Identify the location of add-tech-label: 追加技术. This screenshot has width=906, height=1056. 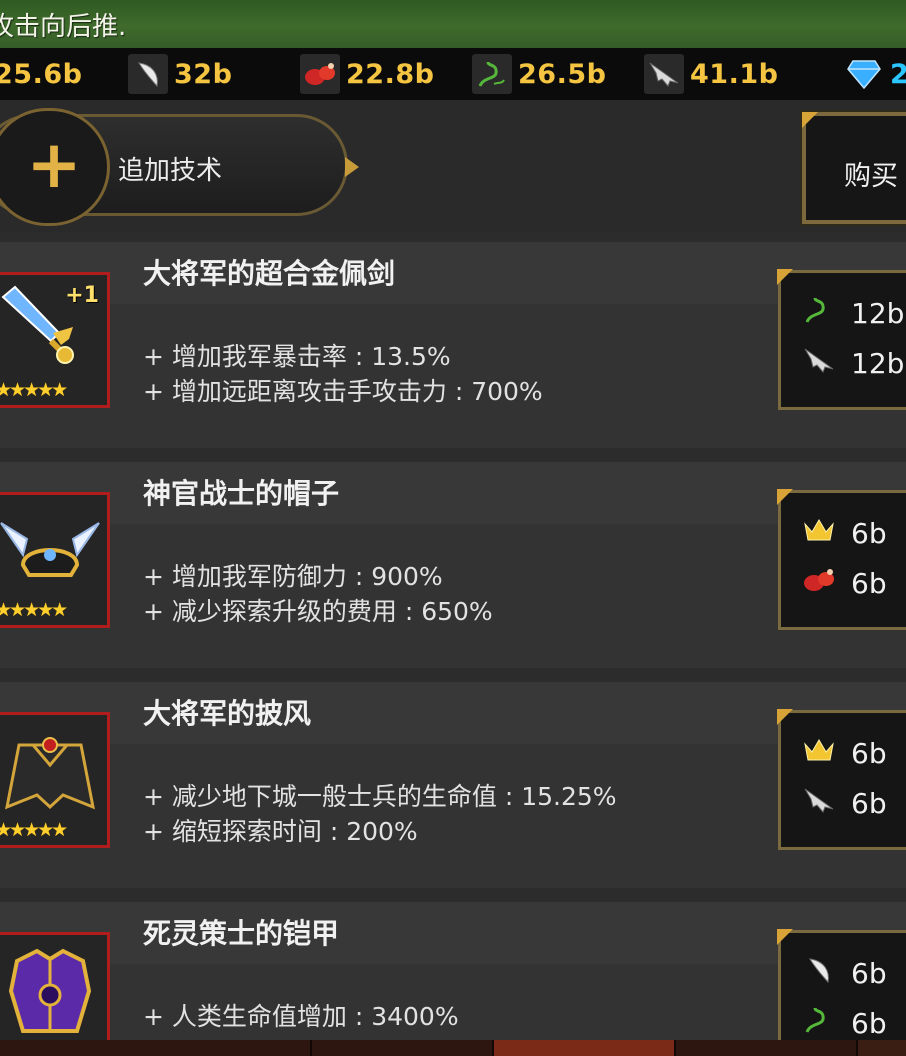
(170, 171).